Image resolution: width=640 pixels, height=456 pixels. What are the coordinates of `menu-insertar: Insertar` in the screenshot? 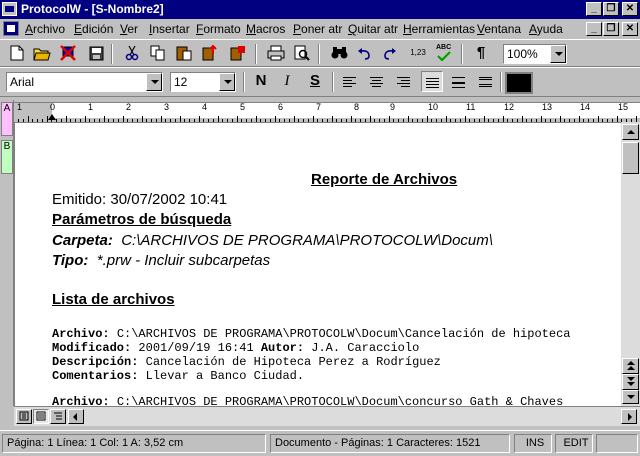 It's located at (169, 29).